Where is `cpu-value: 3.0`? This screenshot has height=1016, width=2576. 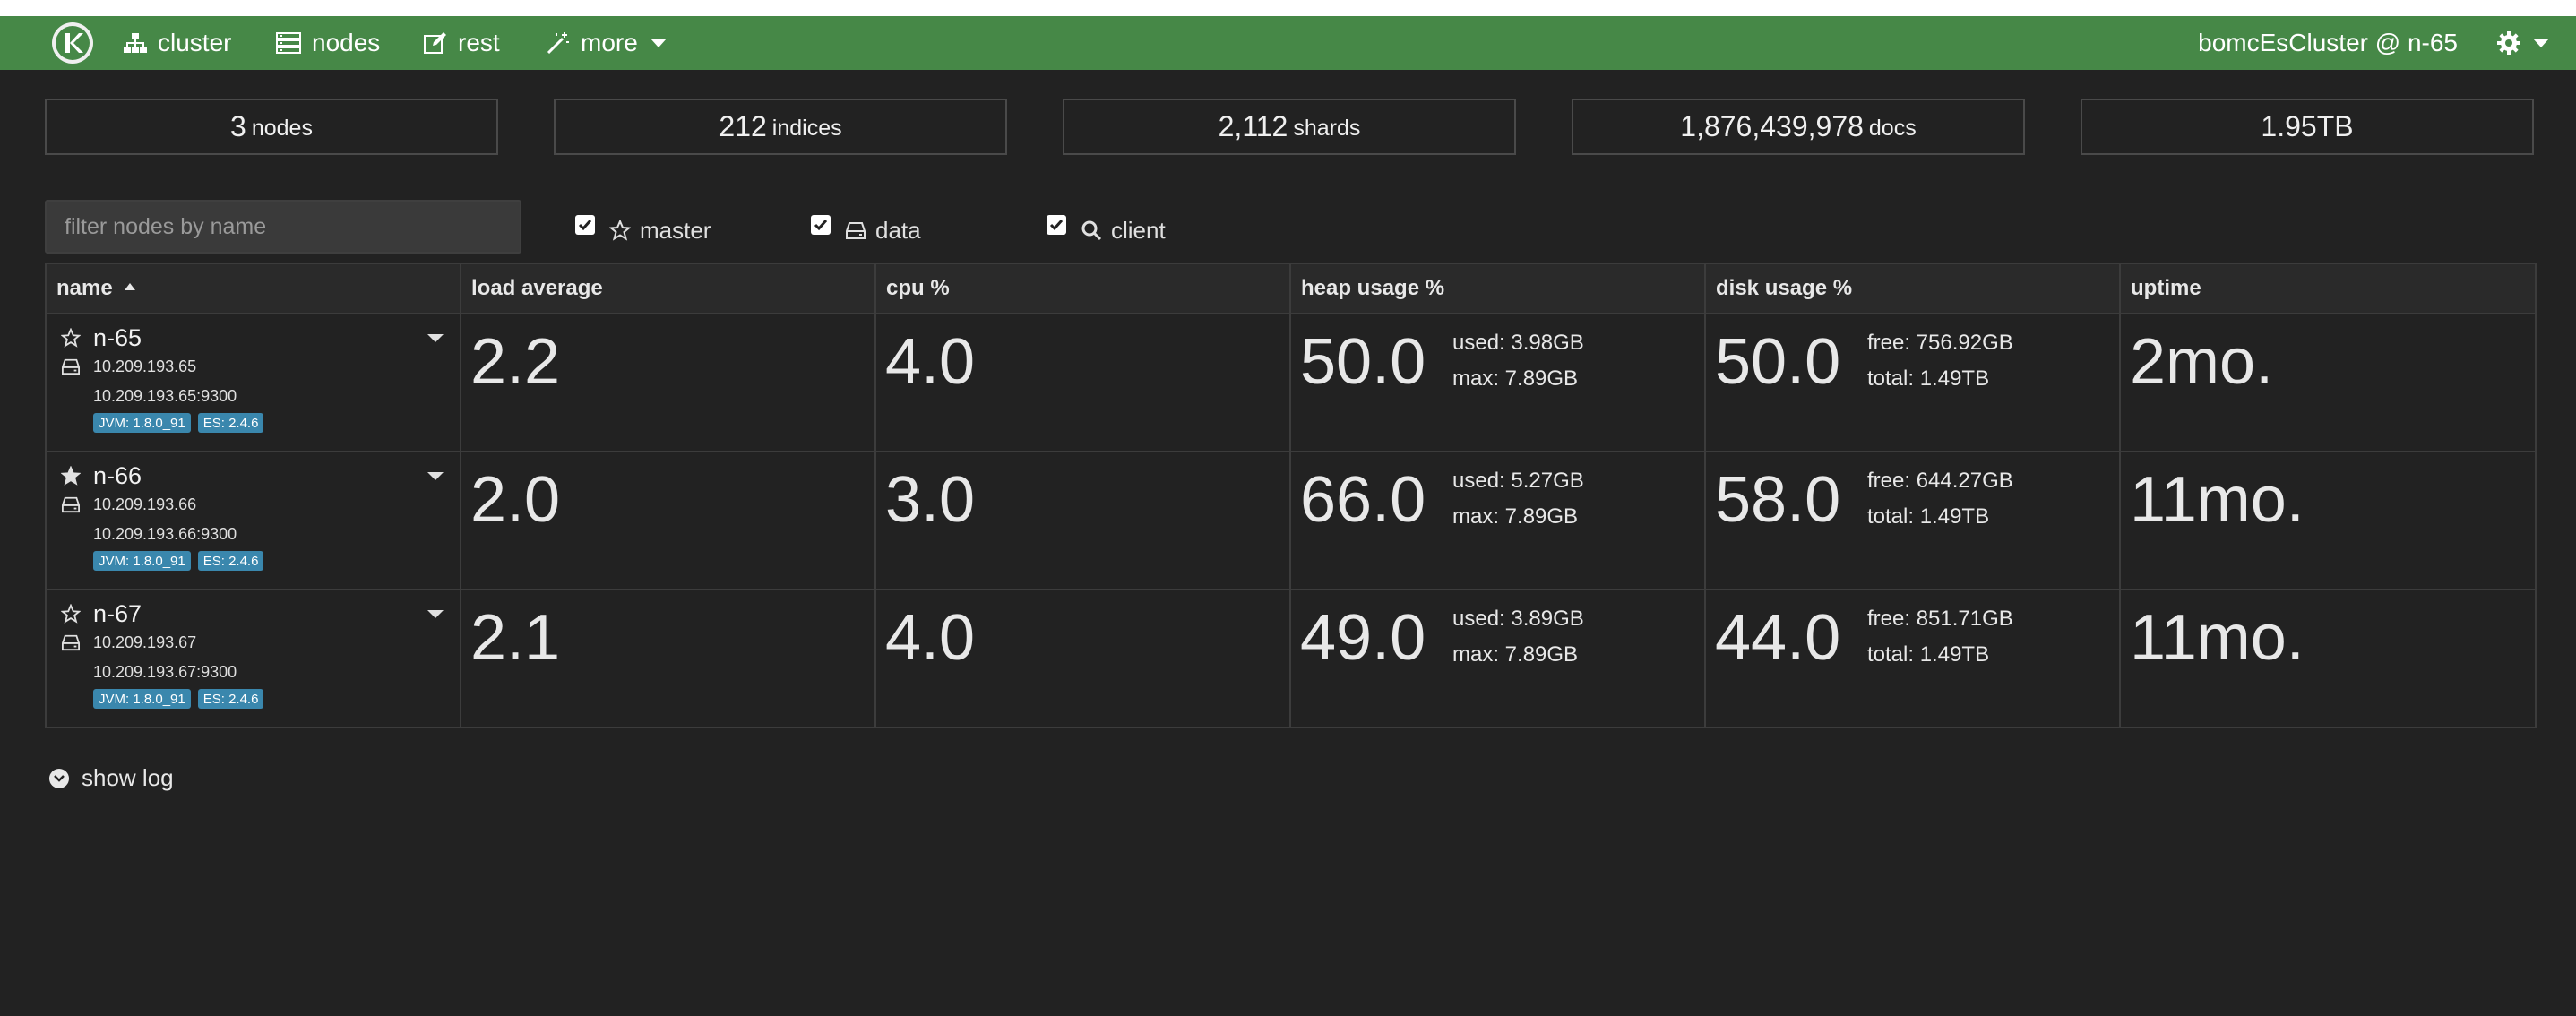 cpu-value: 3.0 is located at coordinates (930, 500).